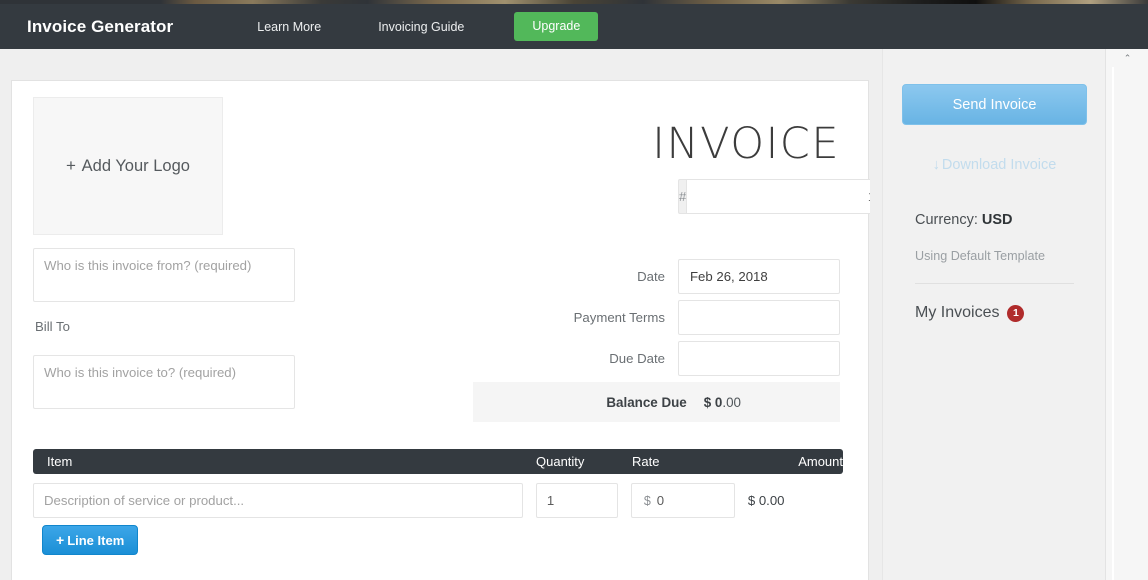  I want to click on column-header-item: Item, so click(60, 461).